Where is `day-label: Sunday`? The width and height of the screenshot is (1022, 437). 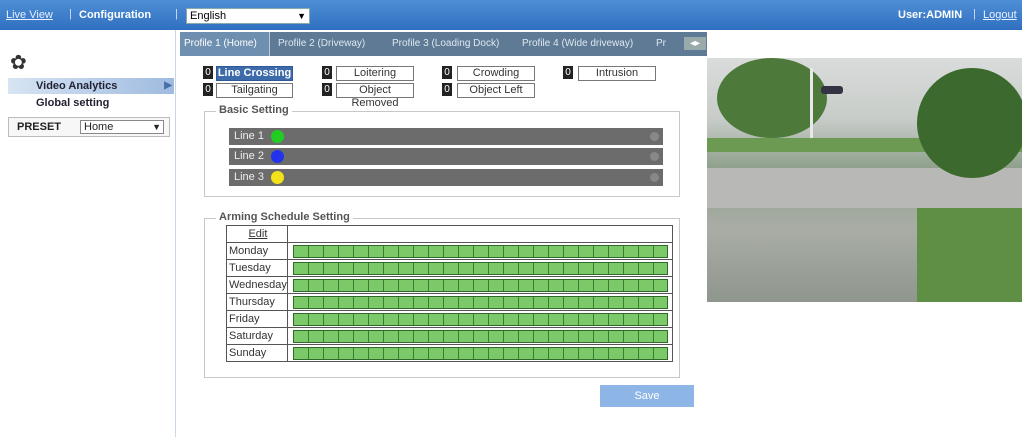
day-label: Sunday is located at coordinates (257, 353).